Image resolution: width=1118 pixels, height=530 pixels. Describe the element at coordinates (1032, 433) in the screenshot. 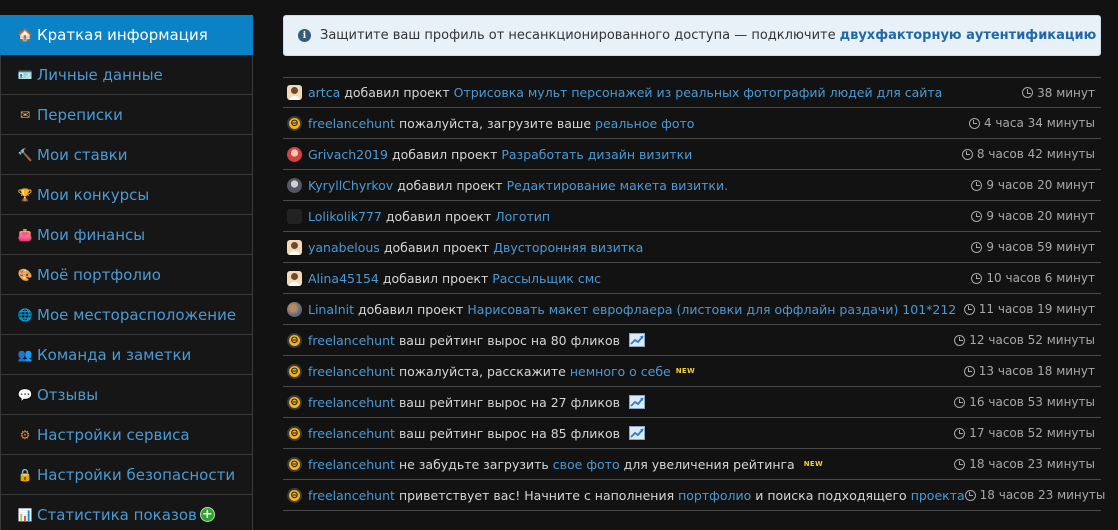

I see `feed-time-value: 17 часов 52 минуты` at that location.